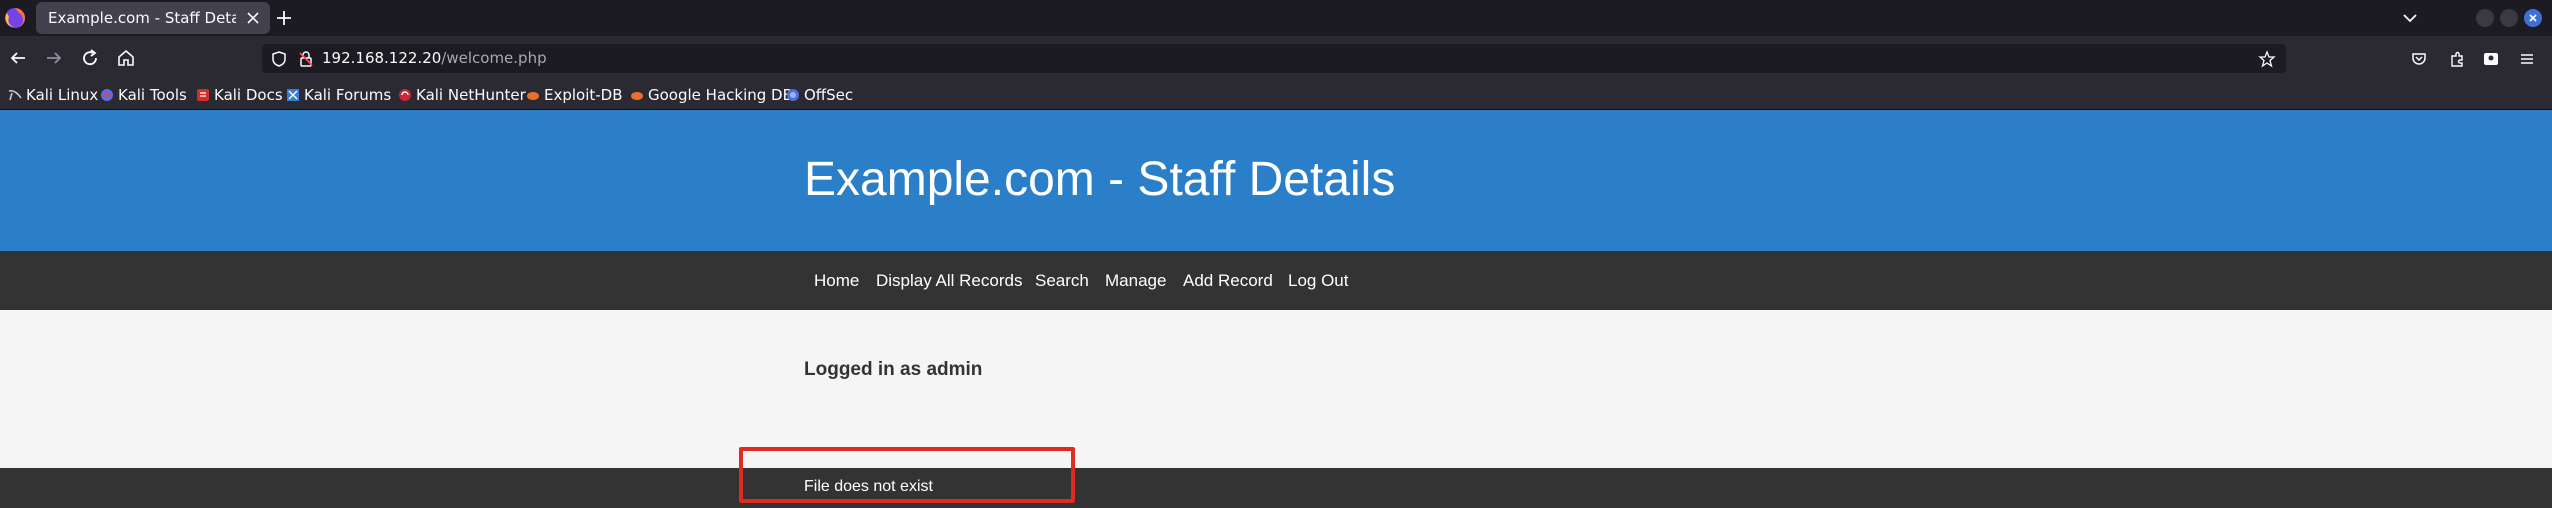 The image size is (2552, 508). Describe the element at coordinates (2509, 18) in the screenshot. I see `maximize-button` at that location.